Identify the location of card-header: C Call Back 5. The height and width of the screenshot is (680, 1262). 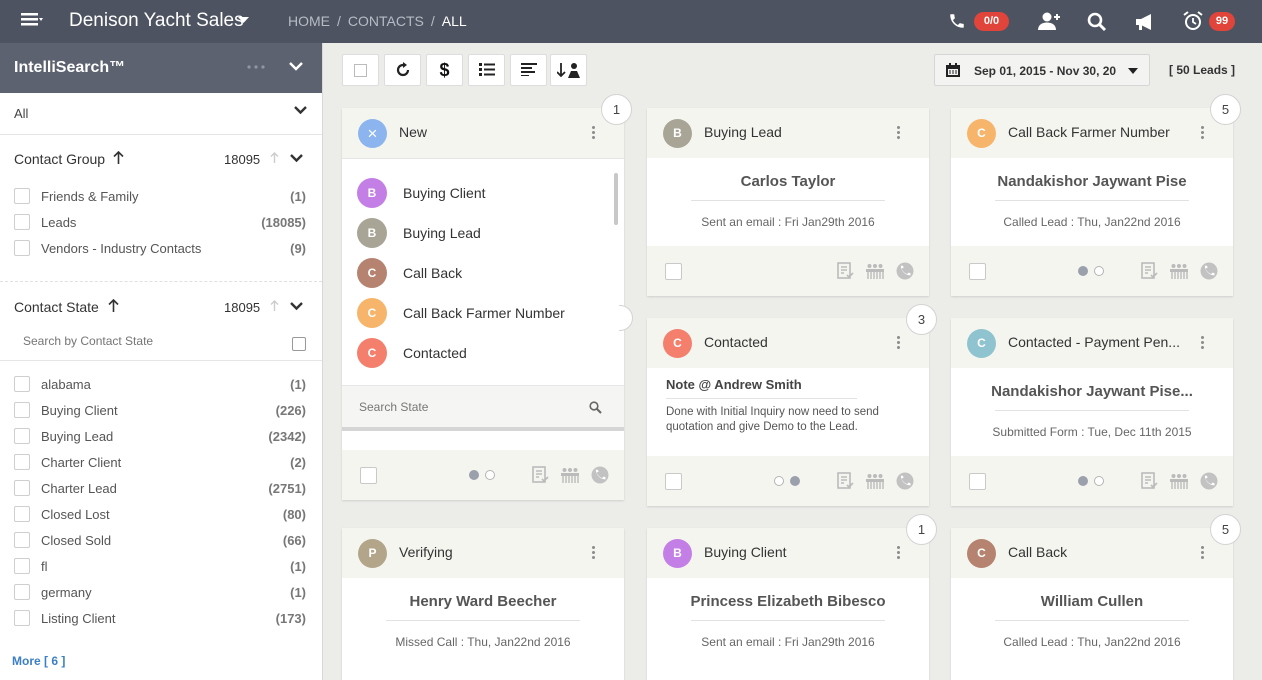
(1096, 546).